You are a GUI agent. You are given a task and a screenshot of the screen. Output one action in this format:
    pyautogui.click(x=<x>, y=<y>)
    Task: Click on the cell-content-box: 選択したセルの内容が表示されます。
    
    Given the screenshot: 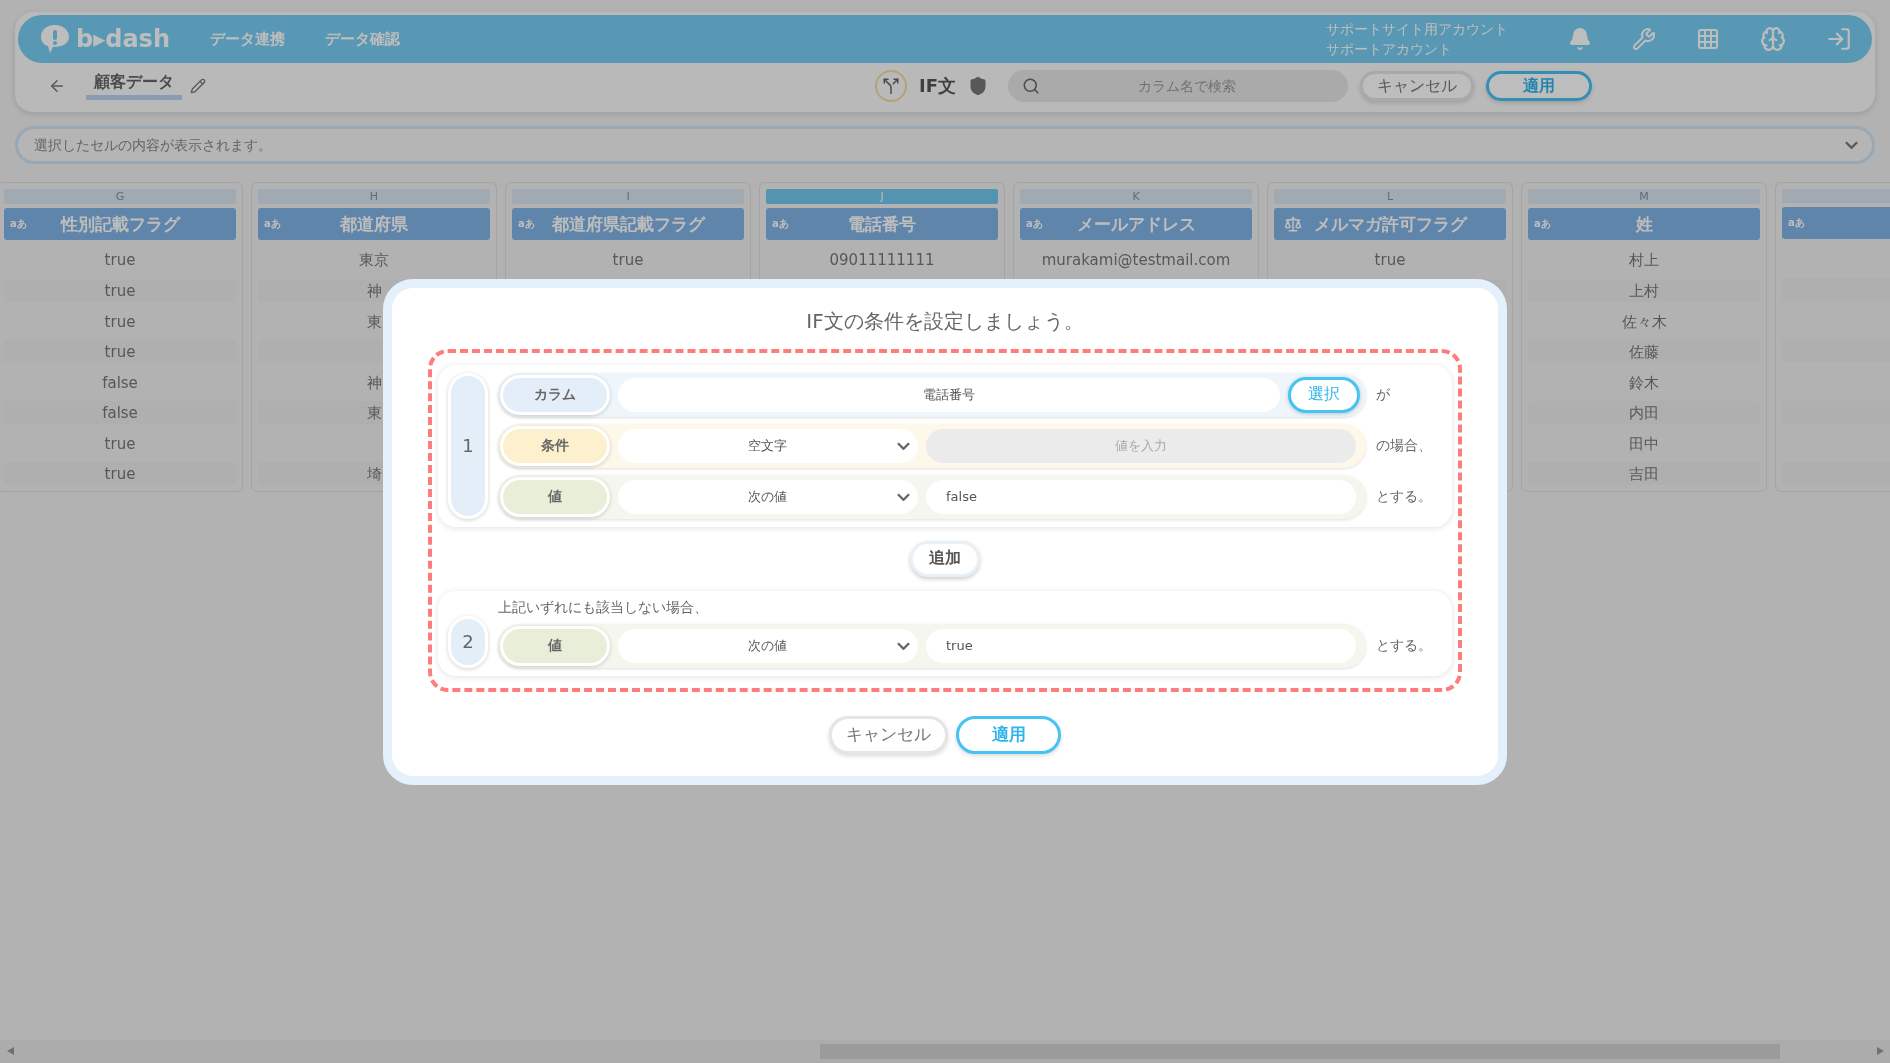 What is the action you would take?
    pyautogui.click(x=945, y=145)
    